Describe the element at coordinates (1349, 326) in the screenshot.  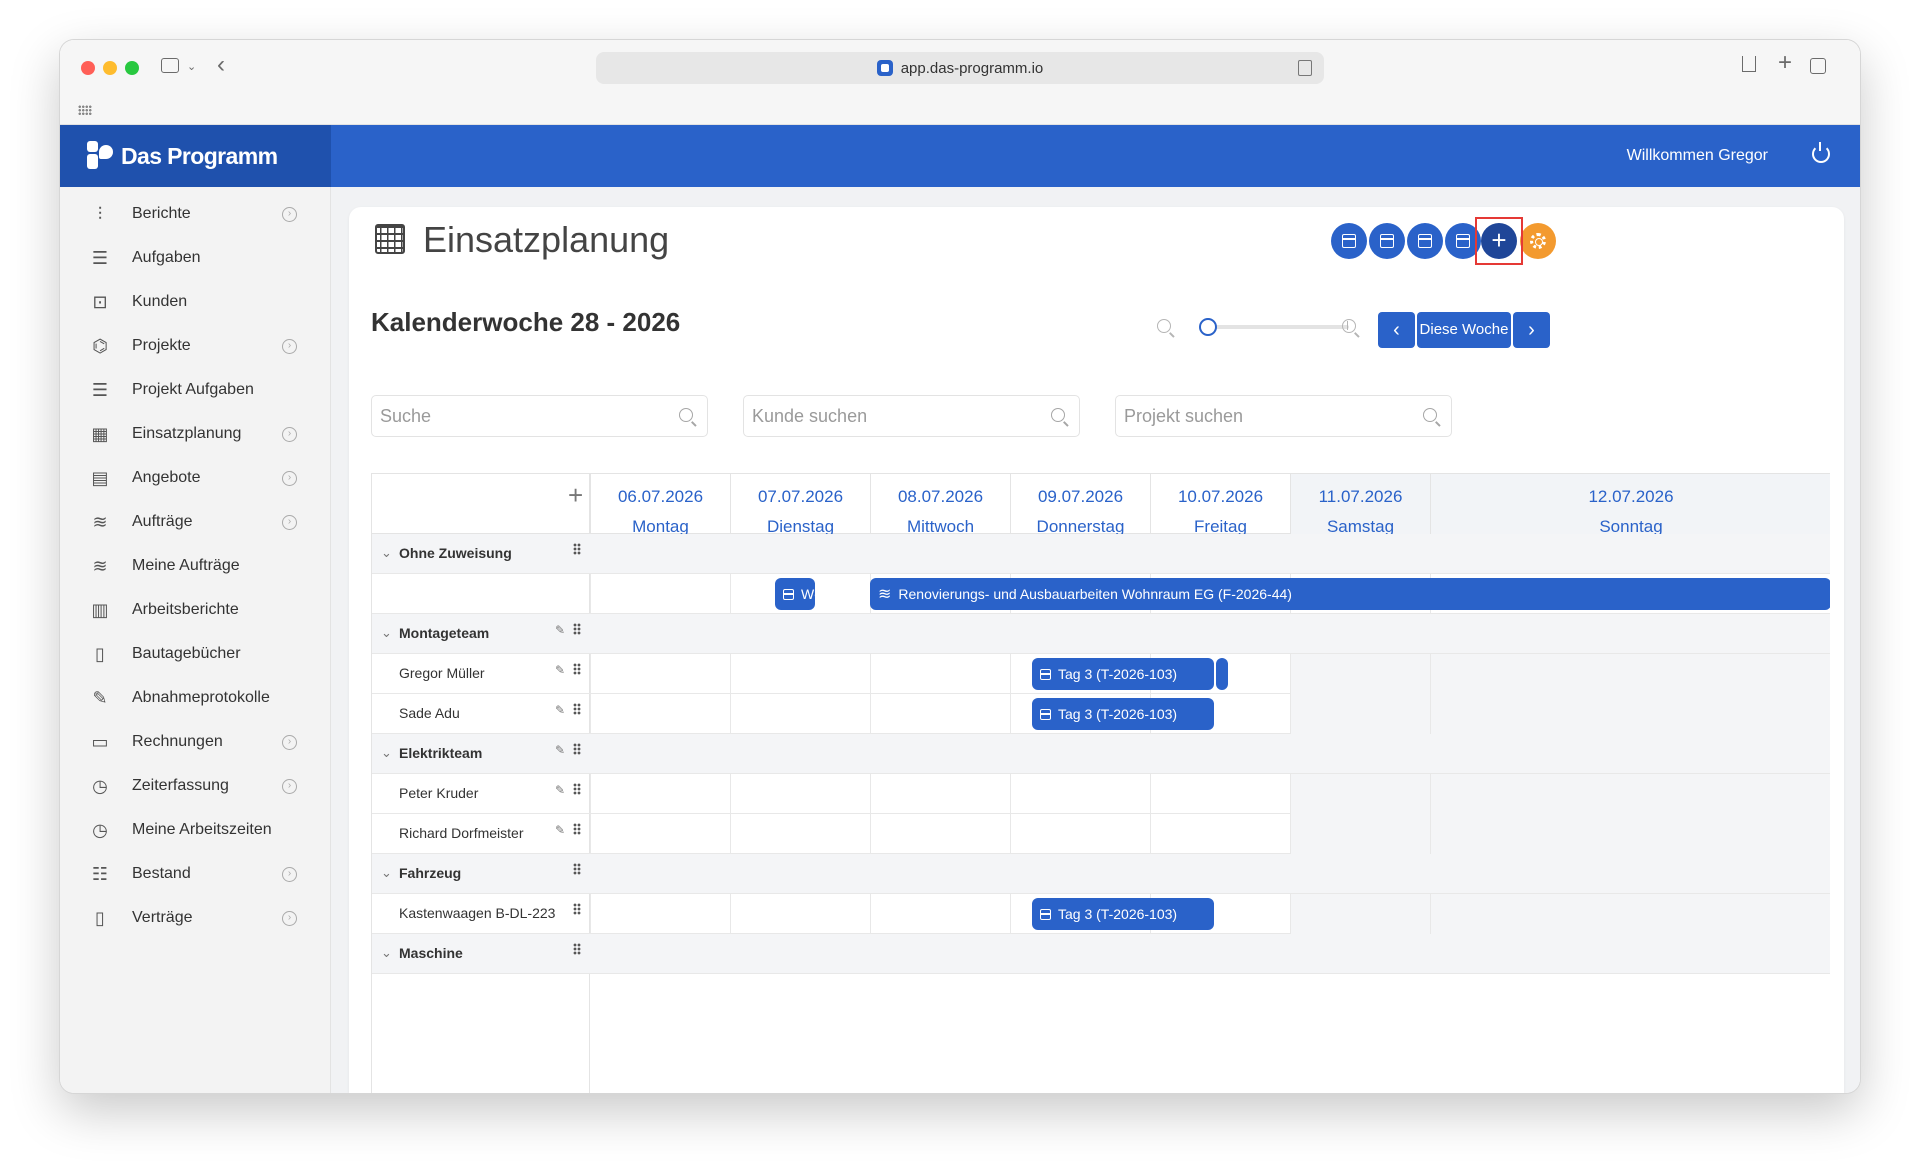
I see `zoom-in-icon` at that location.